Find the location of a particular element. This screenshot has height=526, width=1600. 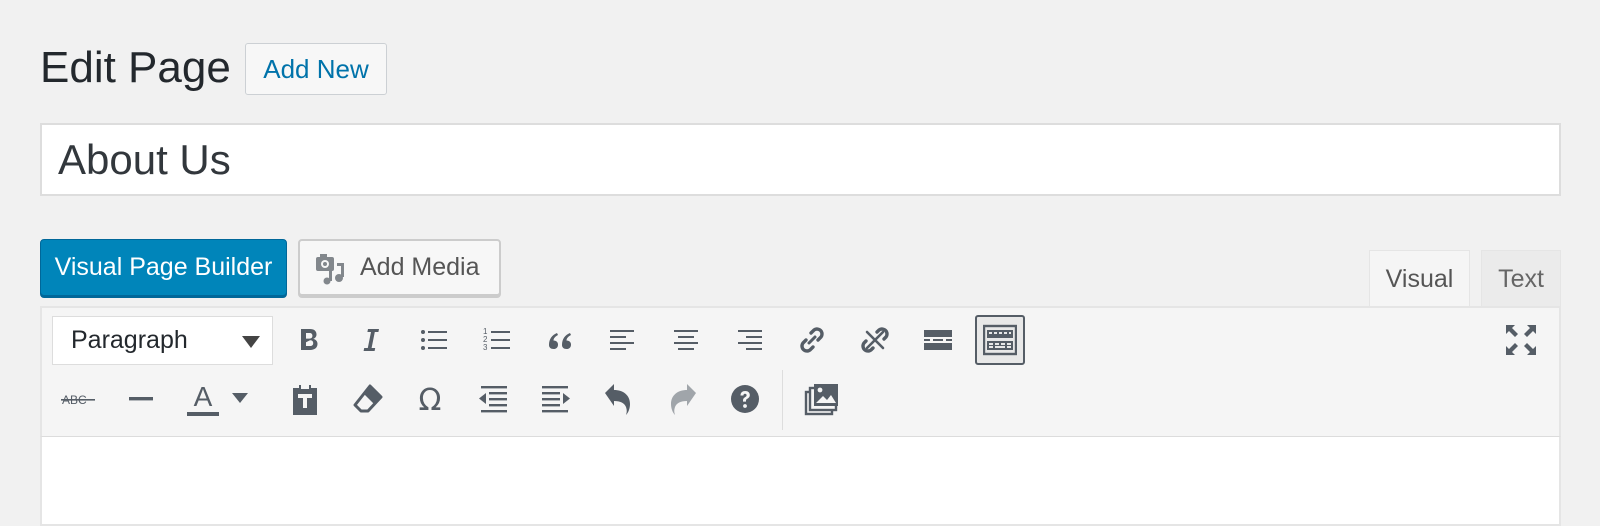

undo-button is located at coordinates (619, 399).